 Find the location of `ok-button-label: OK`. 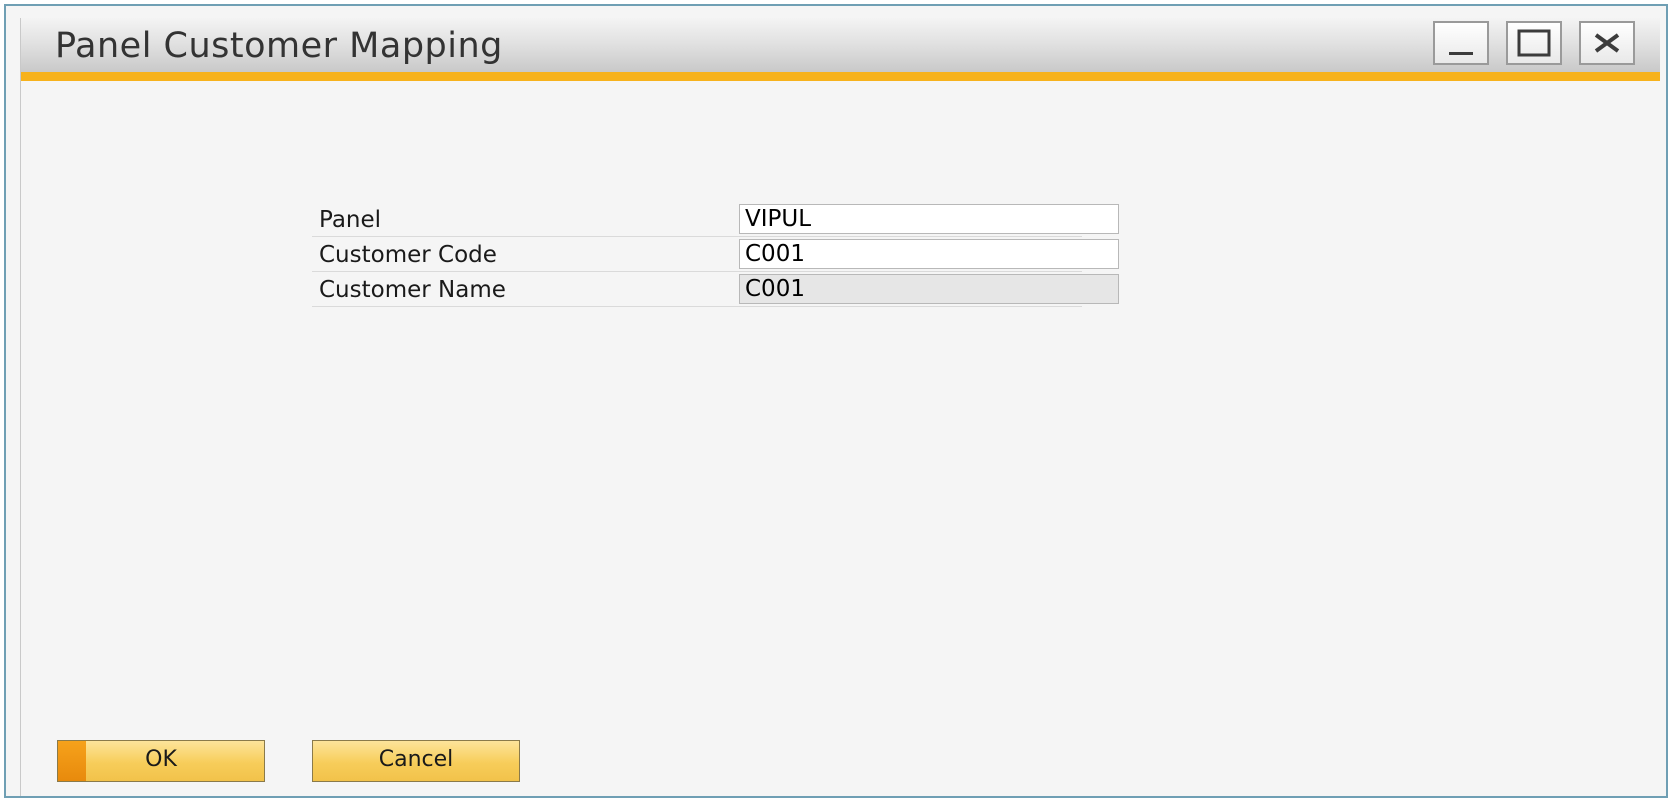

ok-button-label: OK is located at coordinates (161, 759).